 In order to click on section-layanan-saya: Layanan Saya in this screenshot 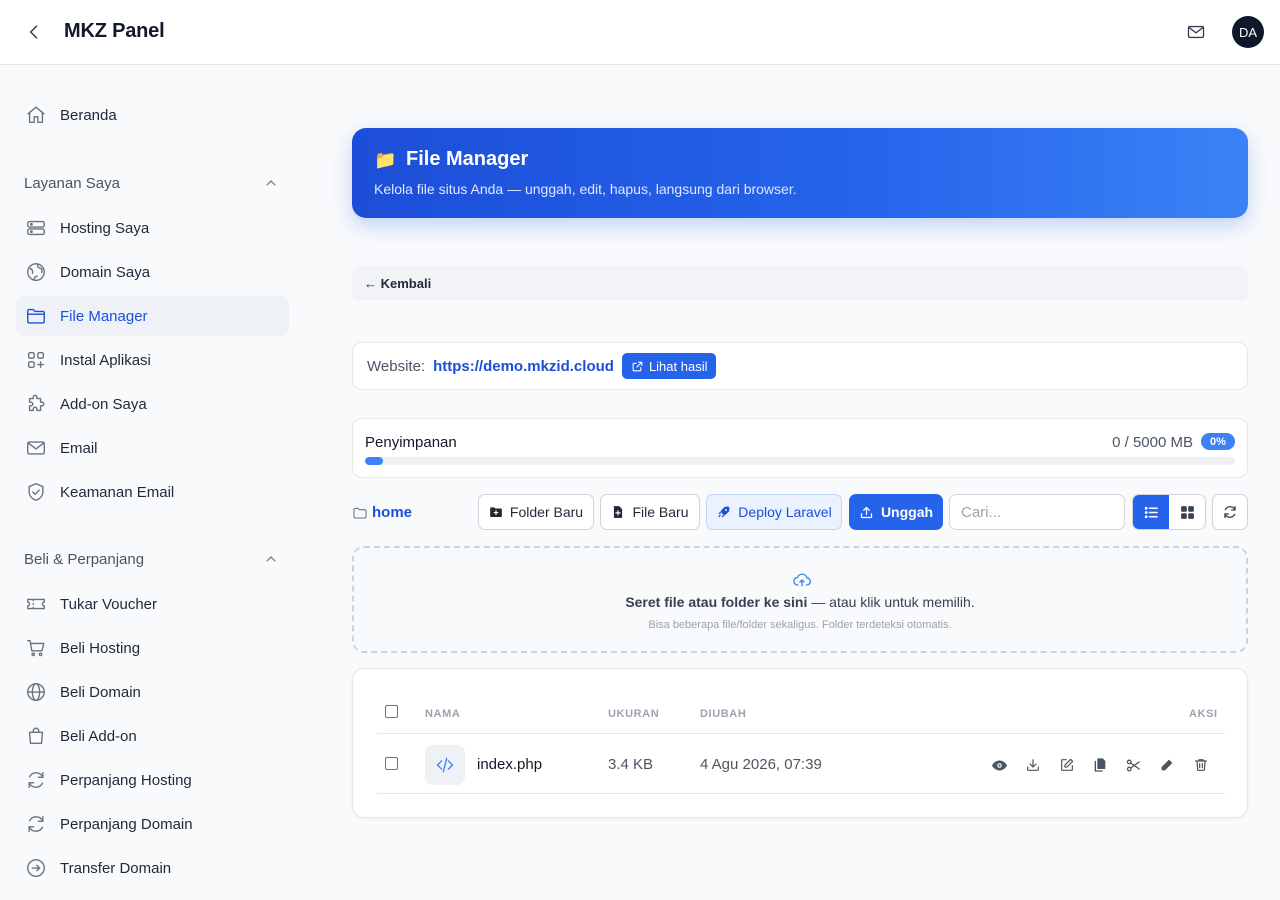, I will do `click(151, 183)`.